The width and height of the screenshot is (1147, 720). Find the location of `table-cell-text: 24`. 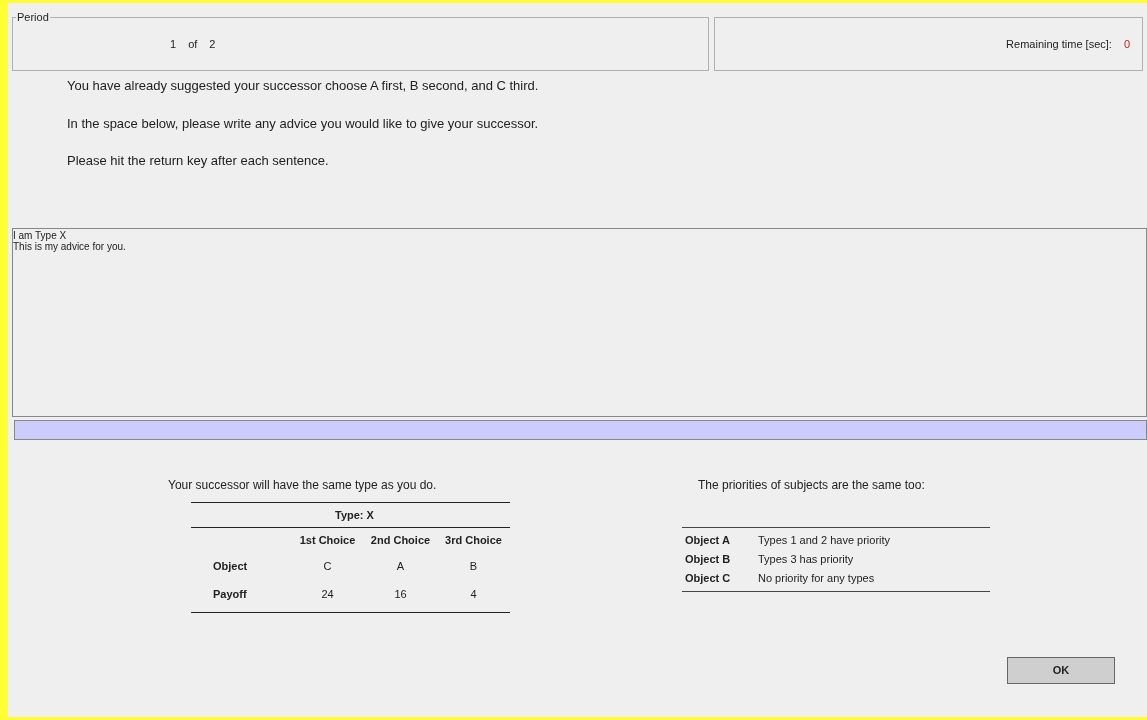

table-cell-text: 24 is located at coordinates (327, 594).